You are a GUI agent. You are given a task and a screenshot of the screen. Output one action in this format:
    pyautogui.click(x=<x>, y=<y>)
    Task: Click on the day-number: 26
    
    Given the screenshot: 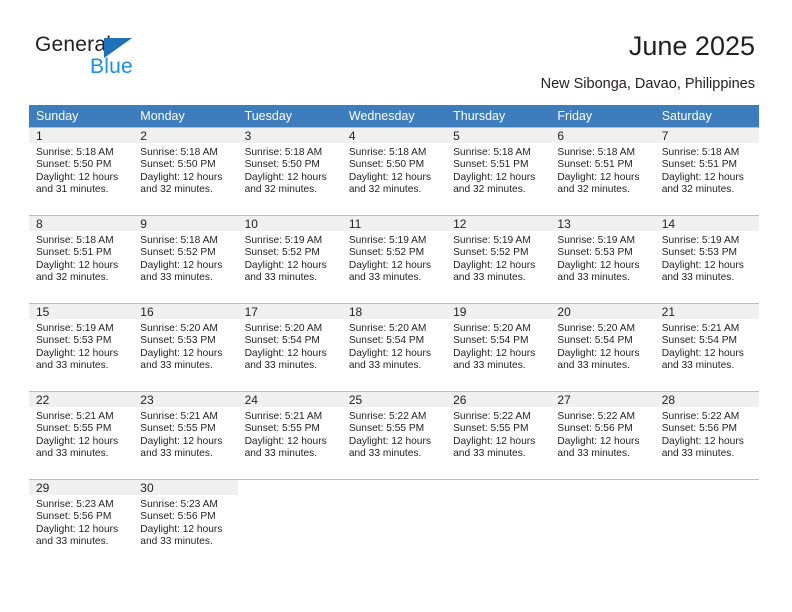 What is the action you would take?
    pyautogui.click(x=460, y=400)
    